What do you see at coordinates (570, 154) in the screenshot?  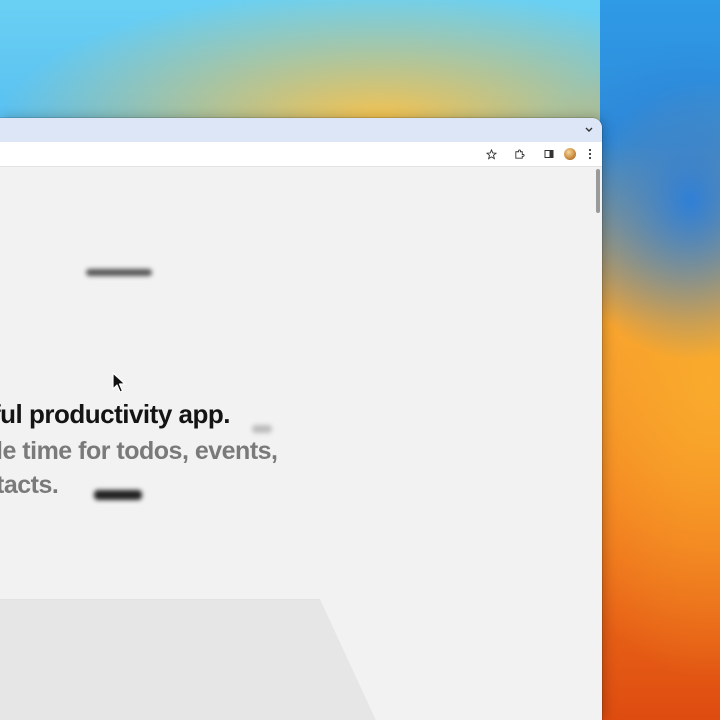 I see `profile-avatar` at bounding box center [570, 154].